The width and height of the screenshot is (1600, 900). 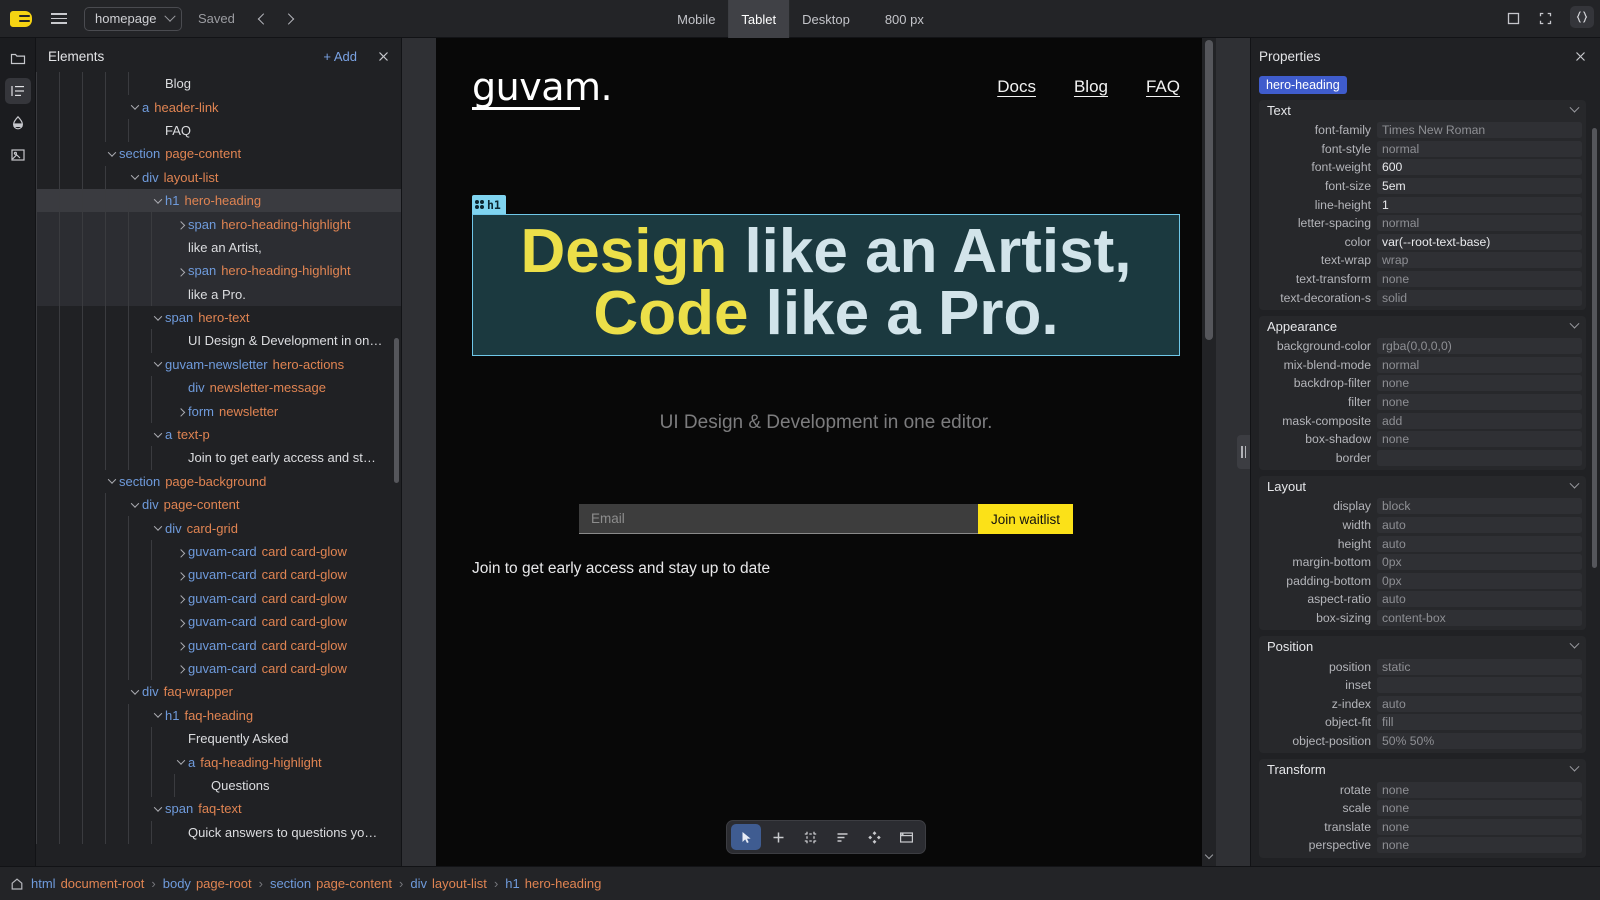 I want to click on property-value-input: content-box, so click(x=1479, y=617).